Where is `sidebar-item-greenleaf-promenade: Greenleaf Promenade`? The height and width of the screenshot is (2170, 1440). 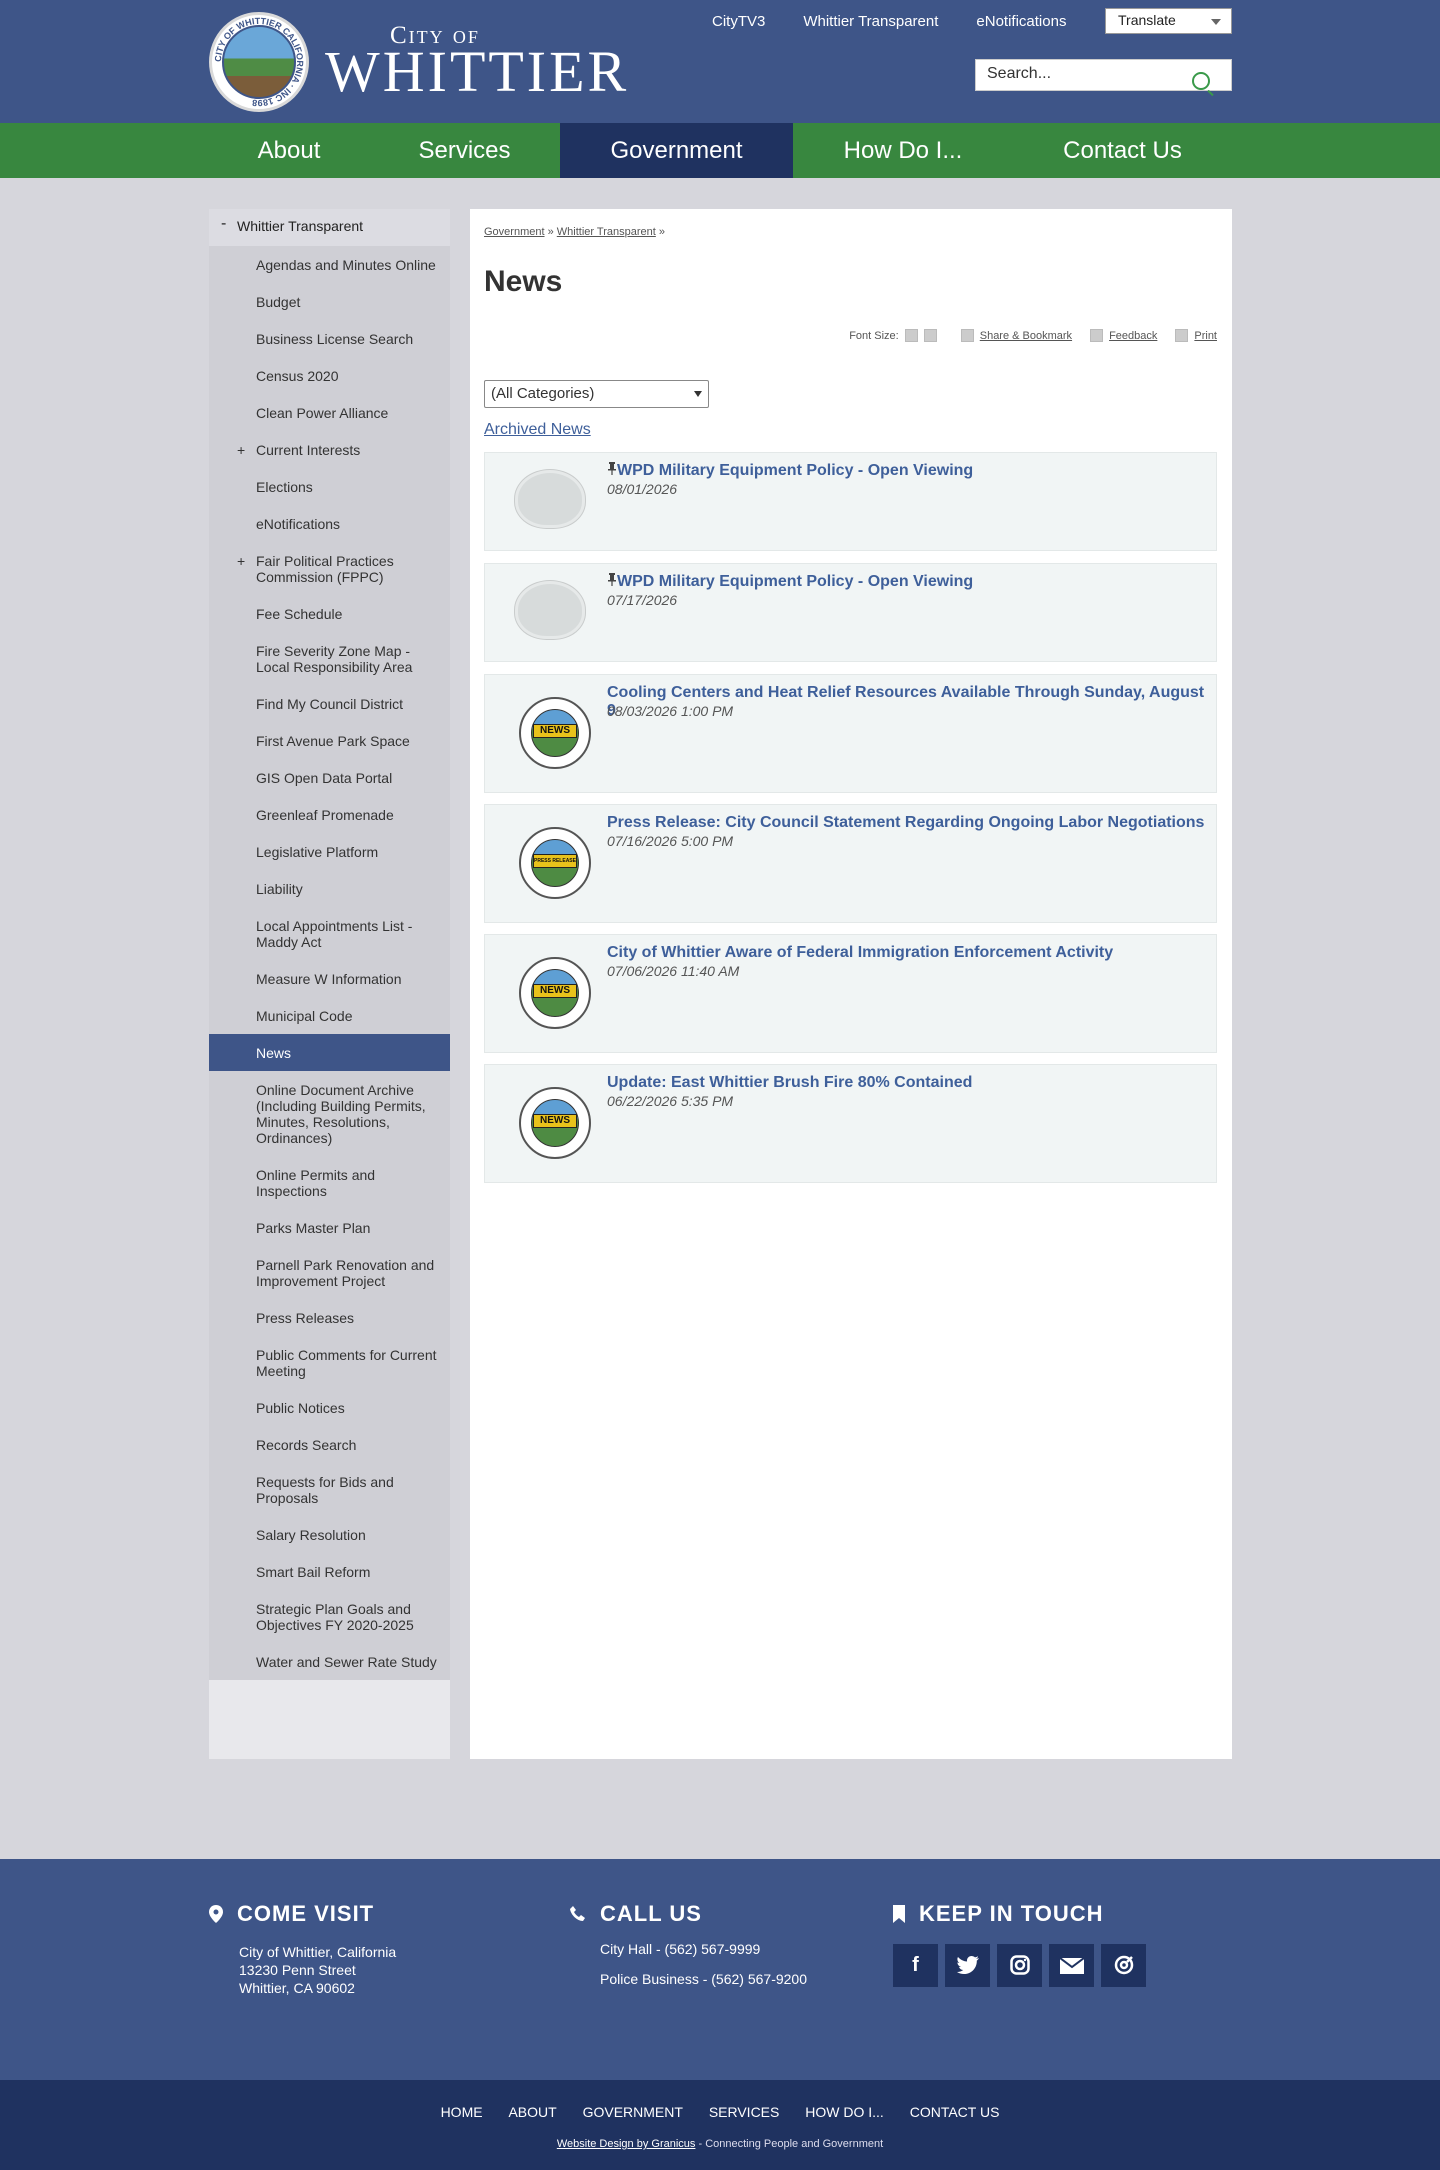
sidebar-item-greenleaf-promenade: Greenleaf Promenade is located at coordinates (329, 814).